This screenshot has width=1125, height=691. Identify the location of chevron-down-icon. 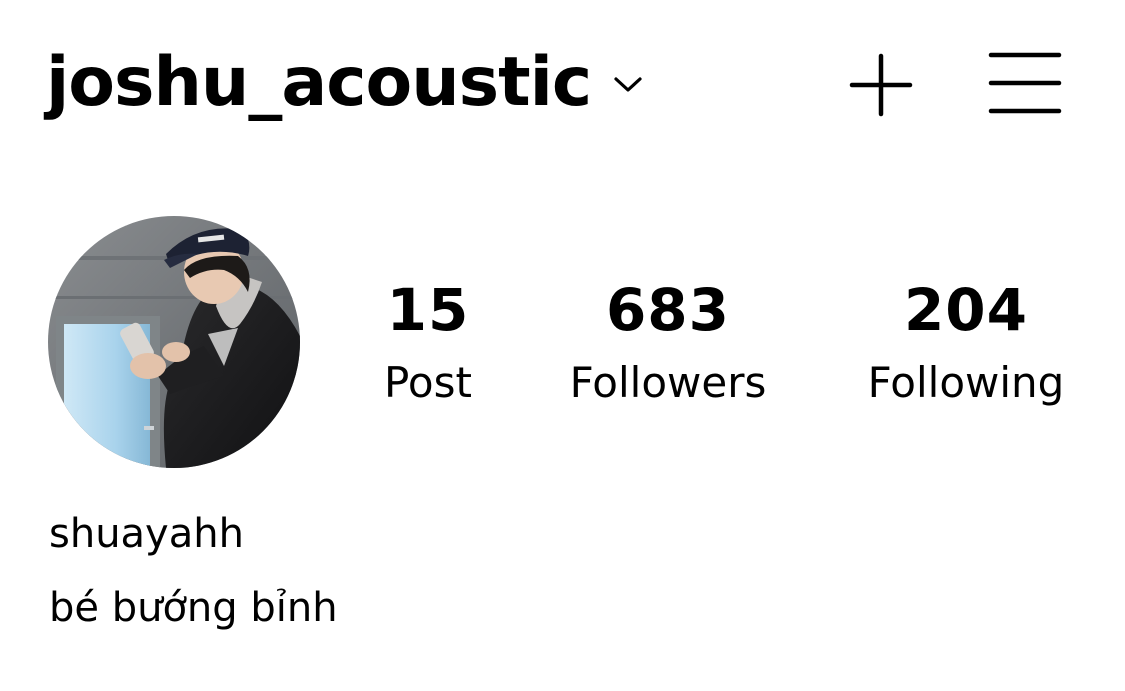
(628, 84).